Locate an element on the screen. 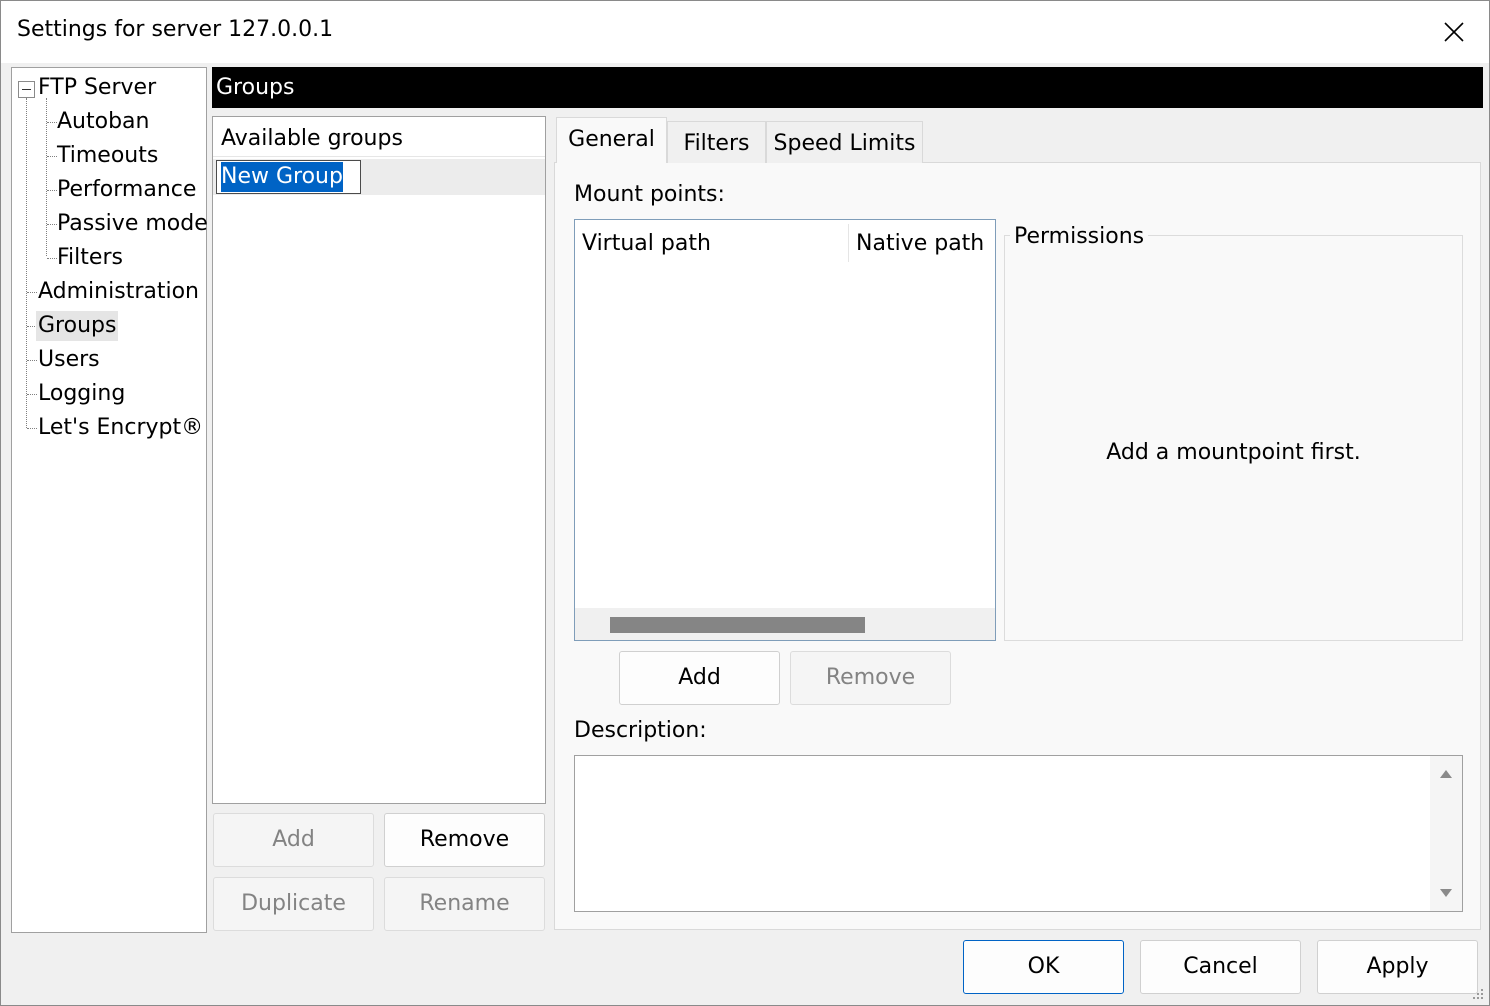 The width and height of the screenshot is (1490, 1006). close-button is located at coordinates (1454, 32).